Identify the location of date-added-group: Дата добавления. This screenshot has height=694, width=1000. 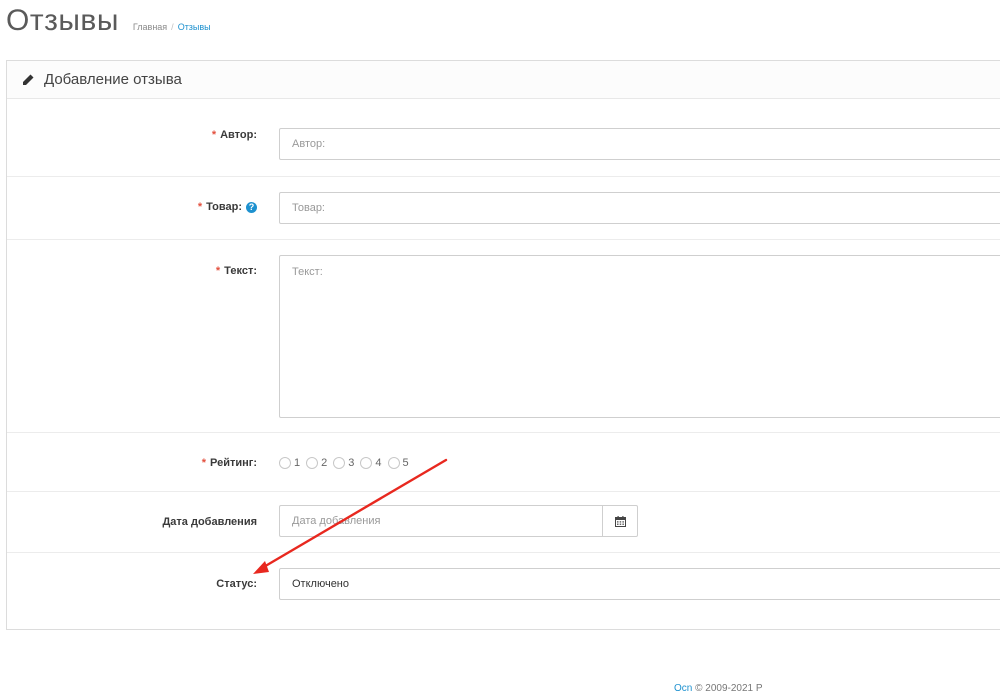
(458, 521).